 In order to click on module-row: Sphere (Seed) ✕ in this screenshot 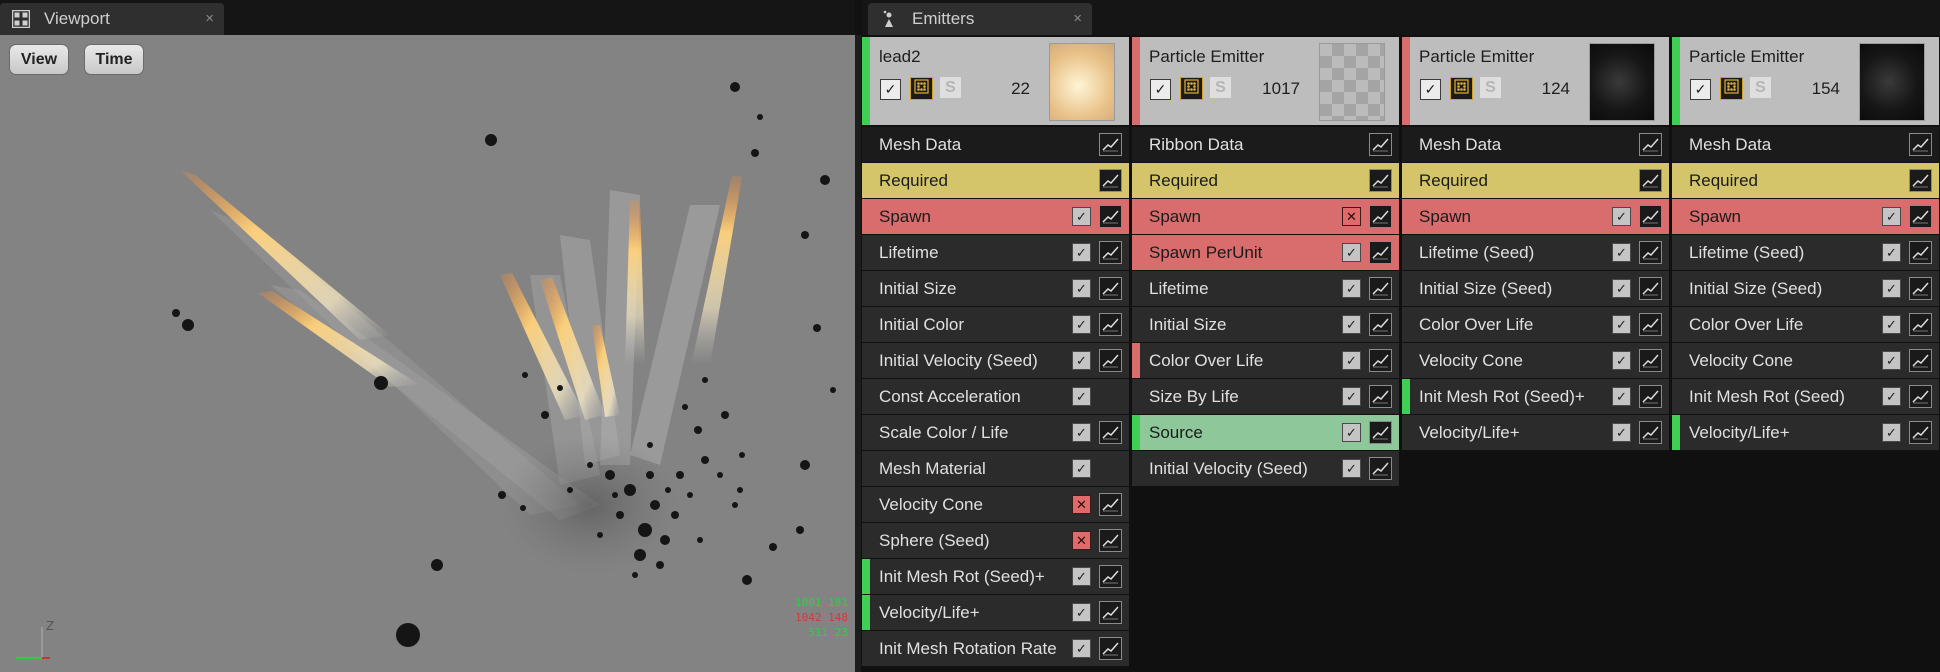, I will do `click(995, 540)`.